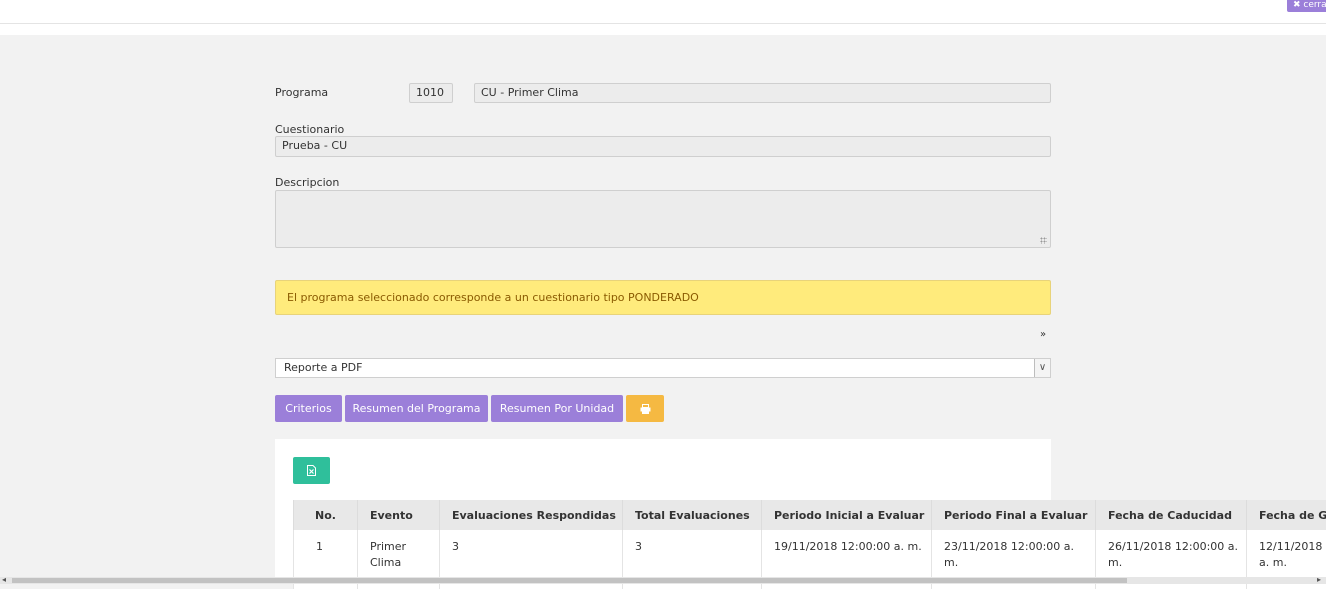 Image resolution: width=1326 pixels, height=589 pixels. I want to click on criterios-button: Criterios, so click(308, 408).